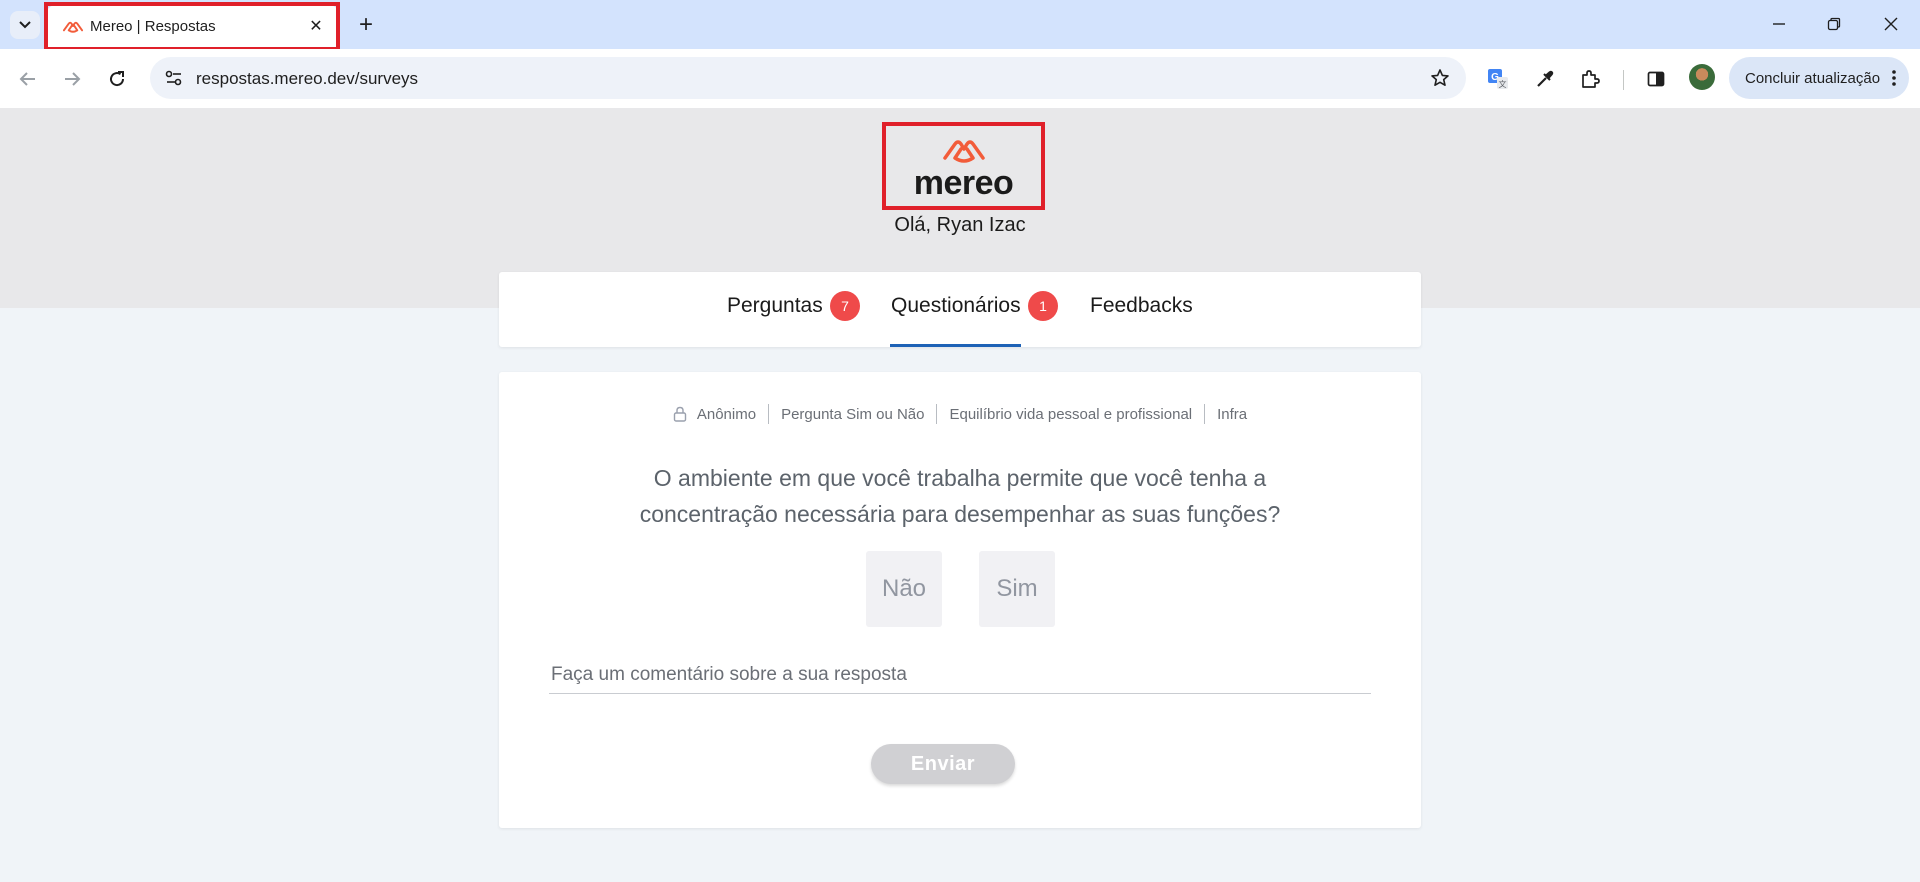 The height and width of the screenshot is (882, 1920). I want to click on greeting-text: Olá, Ryan Izac, so click(960, 225).